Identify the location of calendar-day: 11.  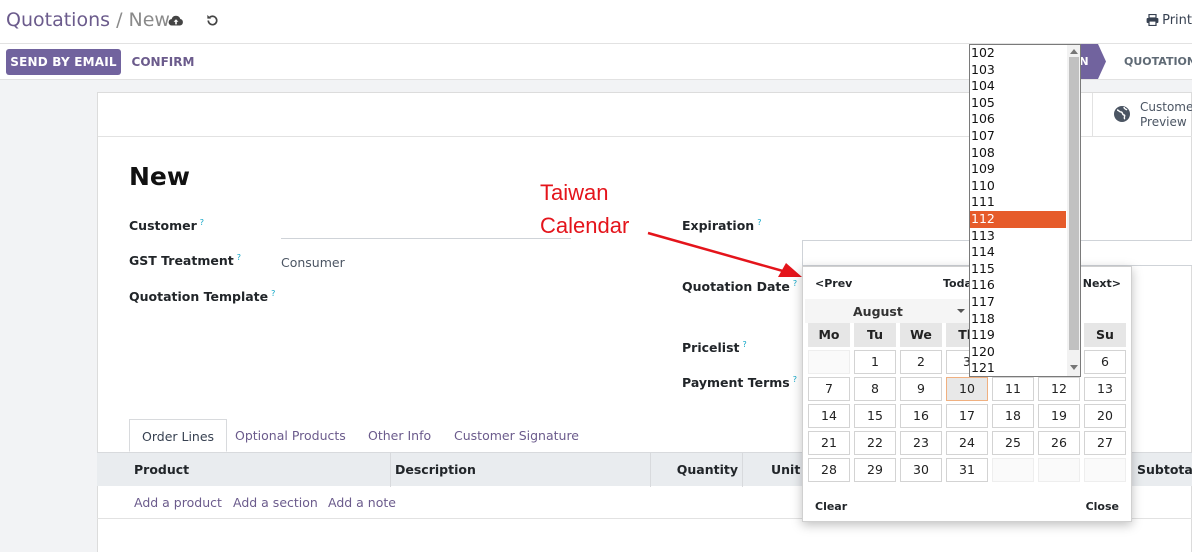
(1013, 389).